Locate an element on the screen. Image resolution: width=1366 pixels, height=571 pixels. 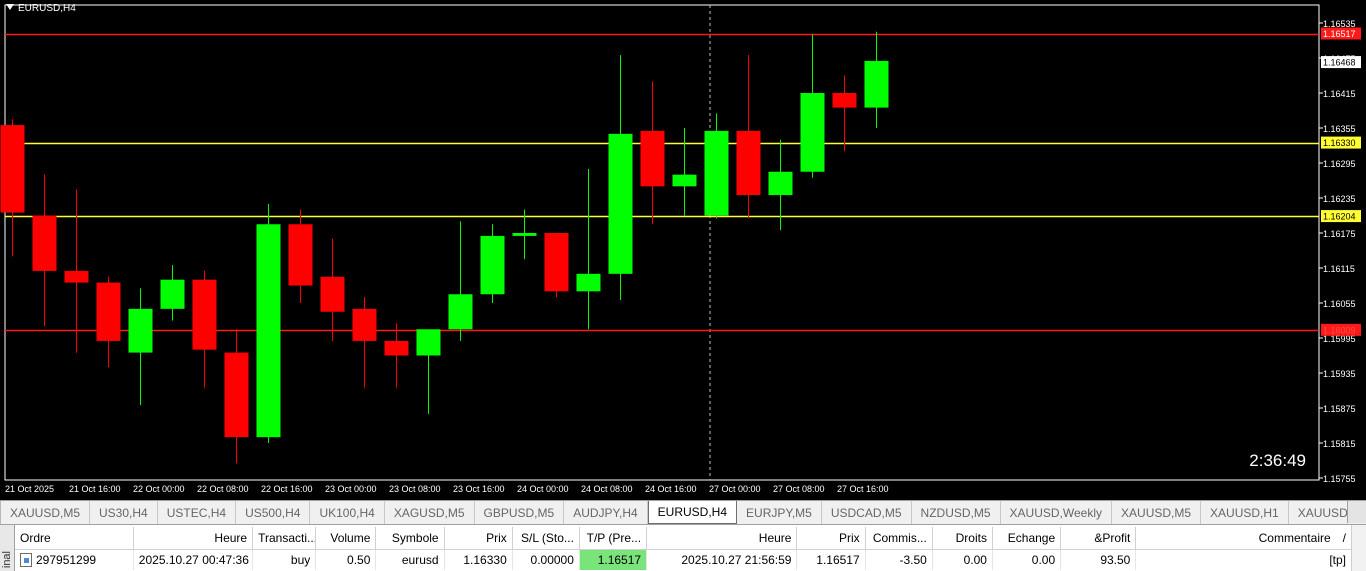
price-badge-label: 1.16517 is located at coordinates (1339, 34).